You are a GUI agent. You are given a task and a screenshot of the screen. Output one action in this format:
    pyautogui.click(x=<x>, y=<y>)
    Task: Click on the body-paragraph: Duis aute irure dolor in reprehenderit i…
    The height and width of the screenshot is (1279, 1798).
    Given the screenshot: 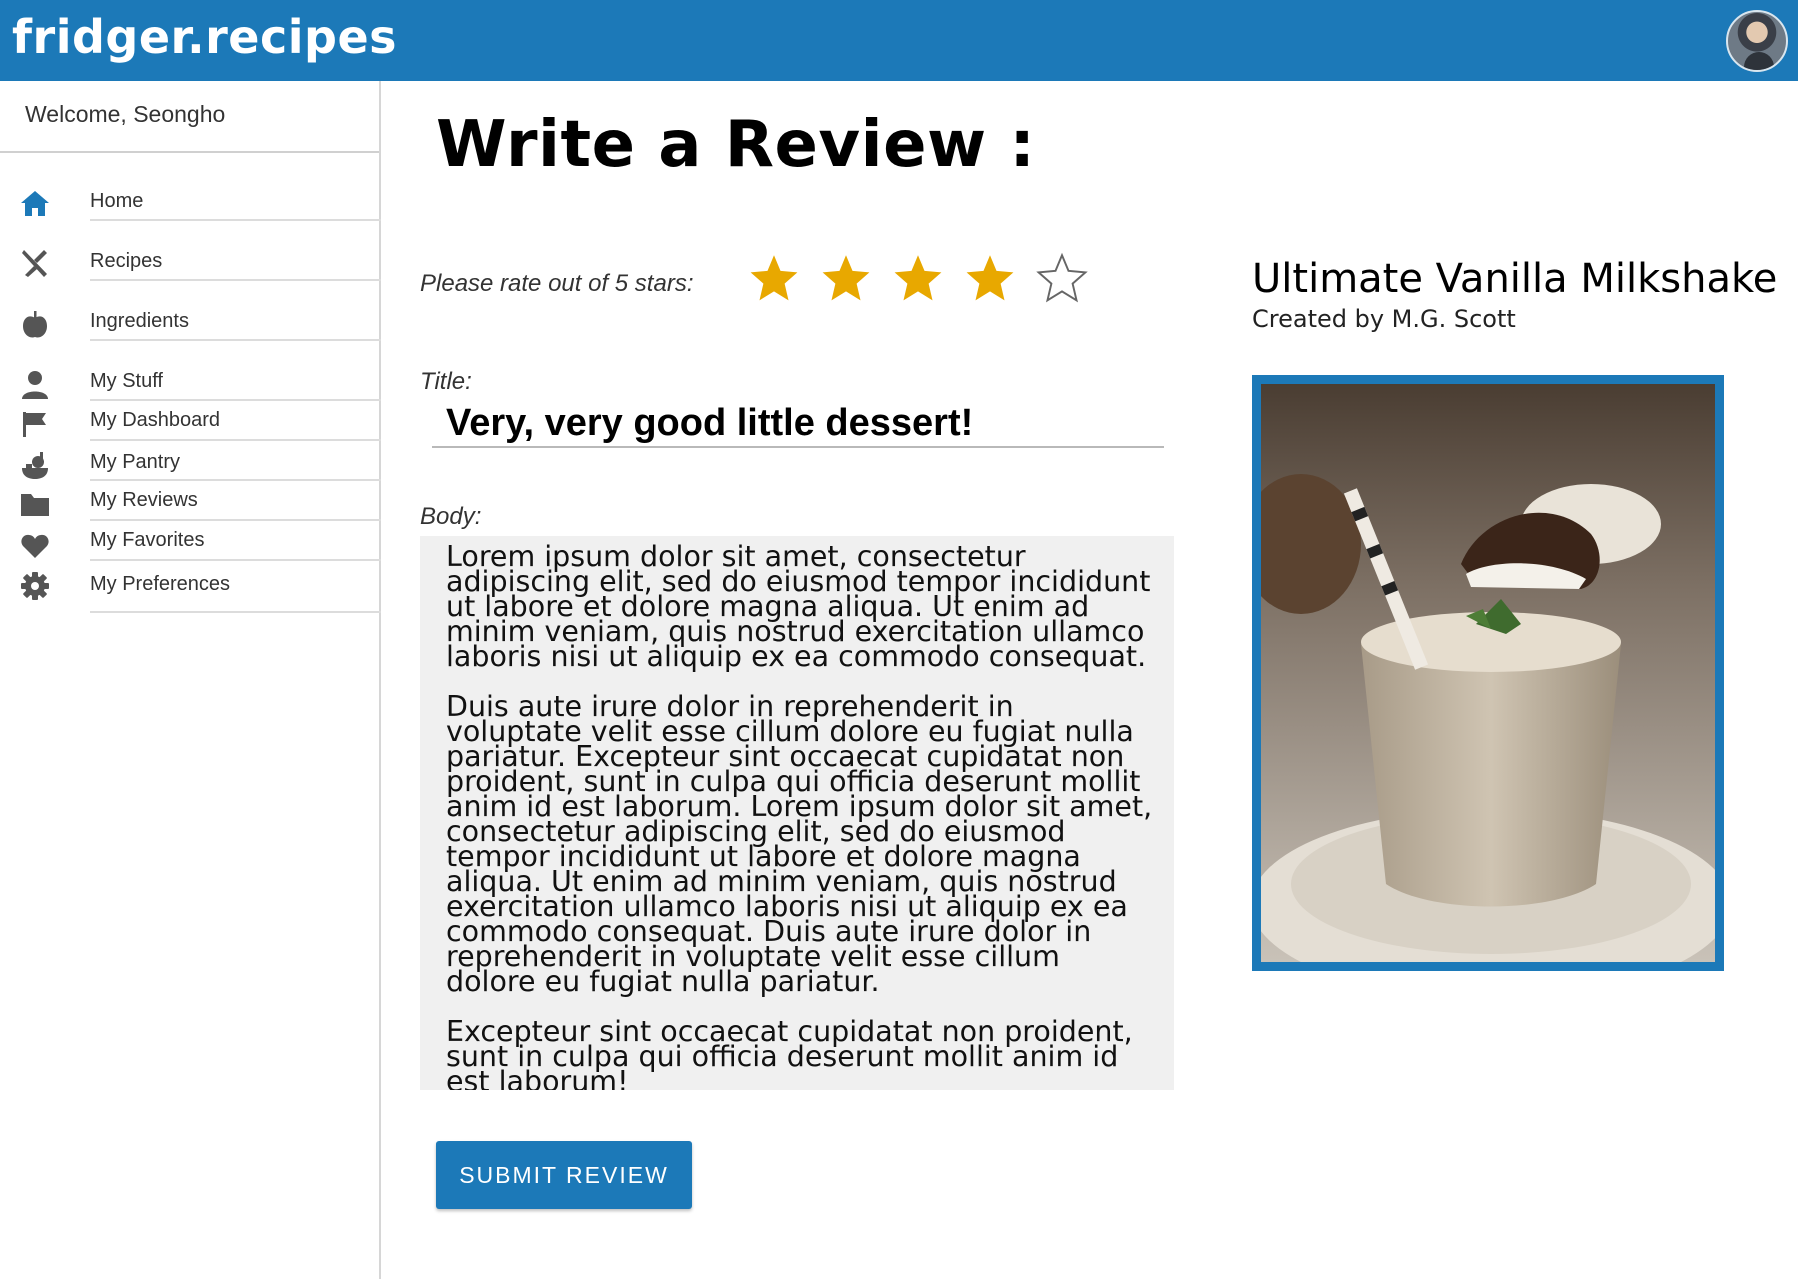 What is the action you would take?
    pyautogui.click(x=799, y=844)
    